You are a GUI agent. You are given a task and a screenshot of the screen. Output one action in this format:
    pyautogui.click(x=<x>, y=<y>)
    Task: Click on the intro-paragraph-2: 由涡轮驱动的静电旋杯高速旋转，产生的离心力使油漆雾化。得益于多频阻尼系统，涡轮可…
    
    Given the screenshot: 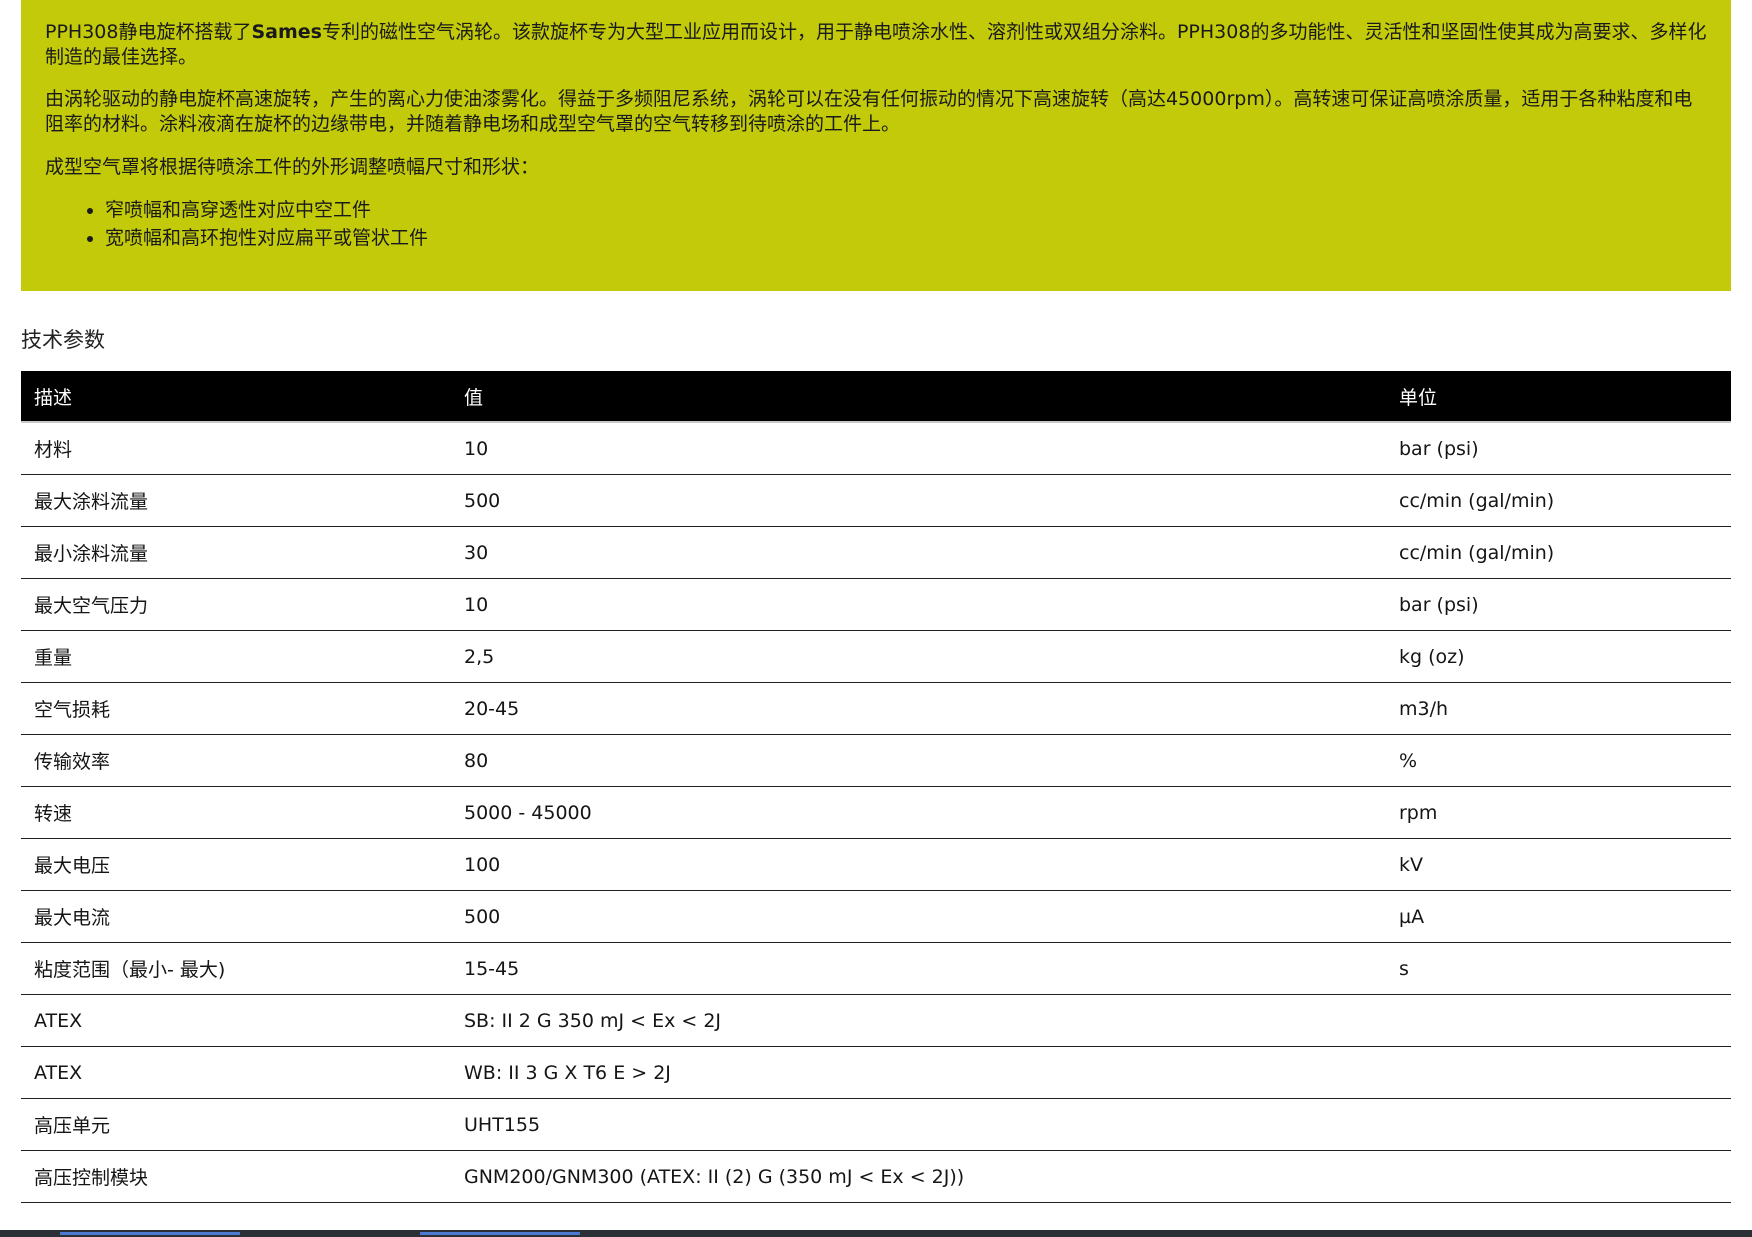 What is the action you would take?
    pyautogui.click(x=869, y=111)
    